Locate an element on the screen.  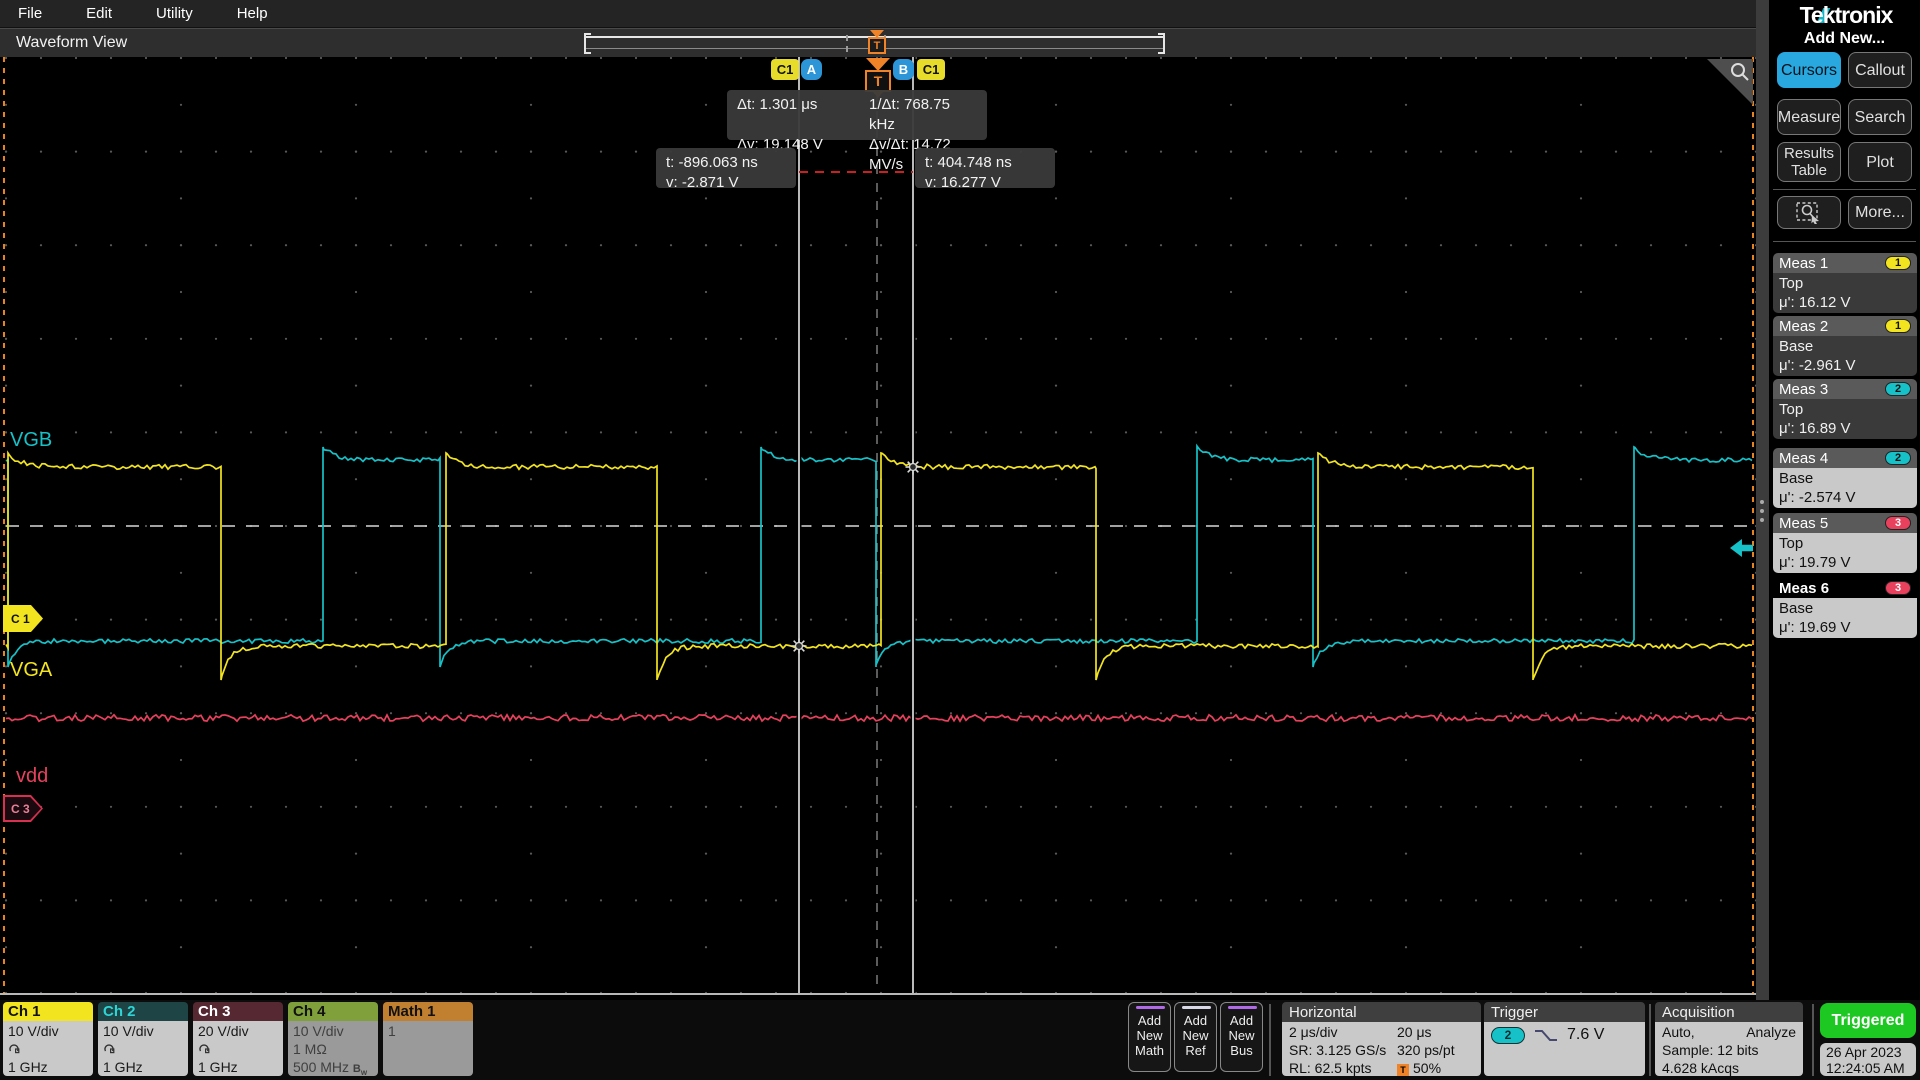
add-new-bus-button: Add New Bus is located at coordinates (1241, 1037).